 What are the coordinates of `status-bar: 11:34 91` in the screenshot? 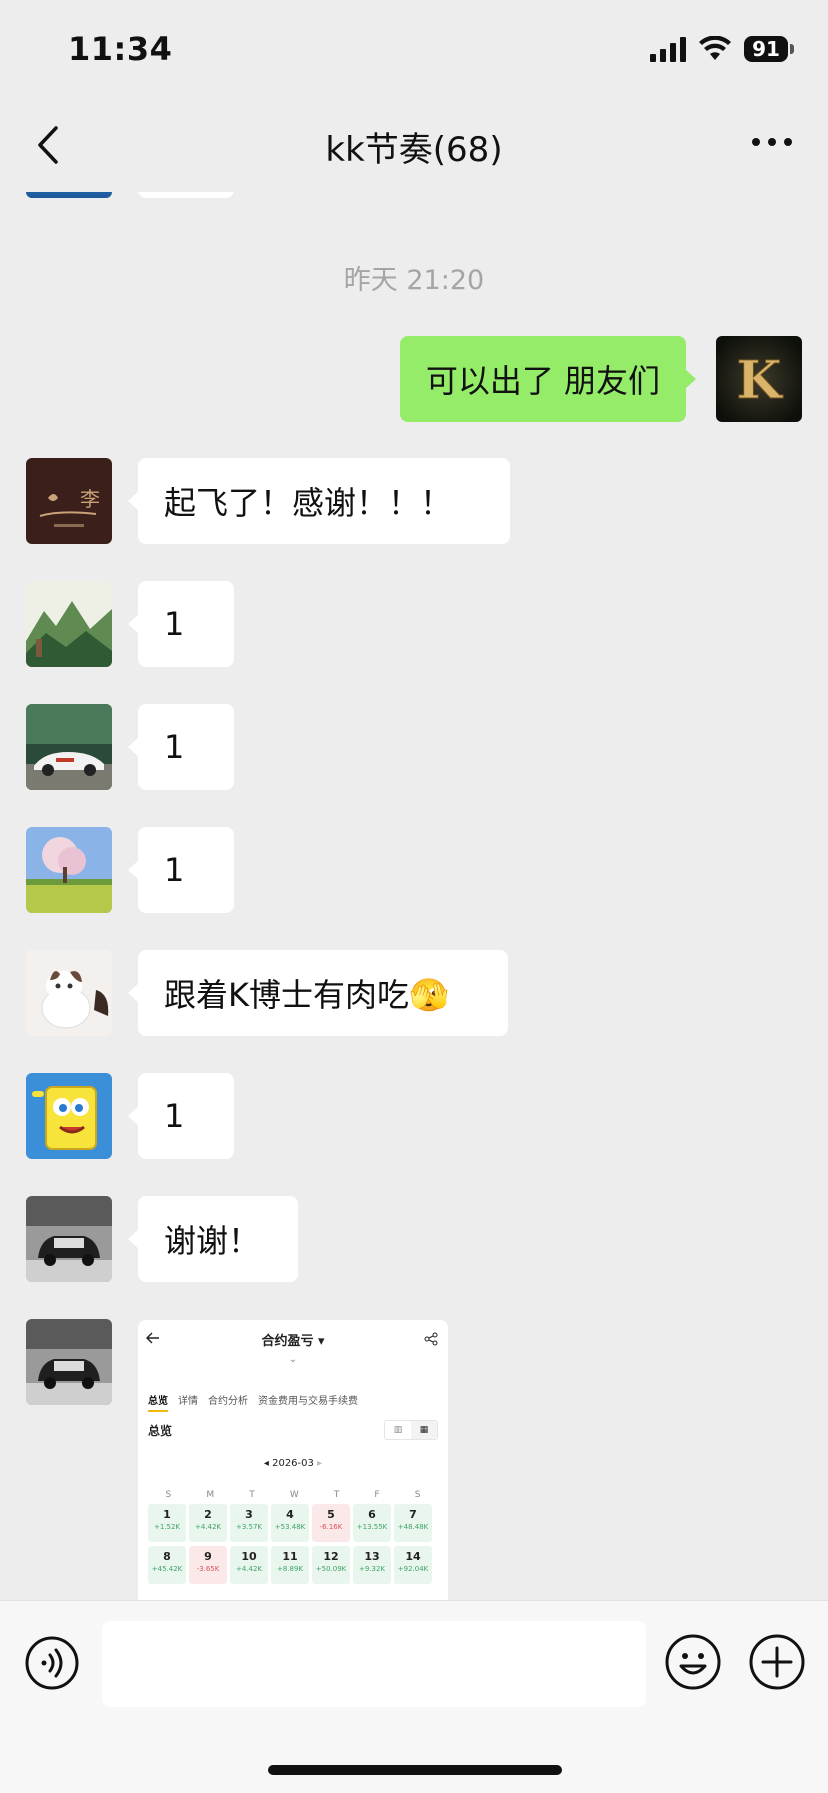 It's located at (414, 50).